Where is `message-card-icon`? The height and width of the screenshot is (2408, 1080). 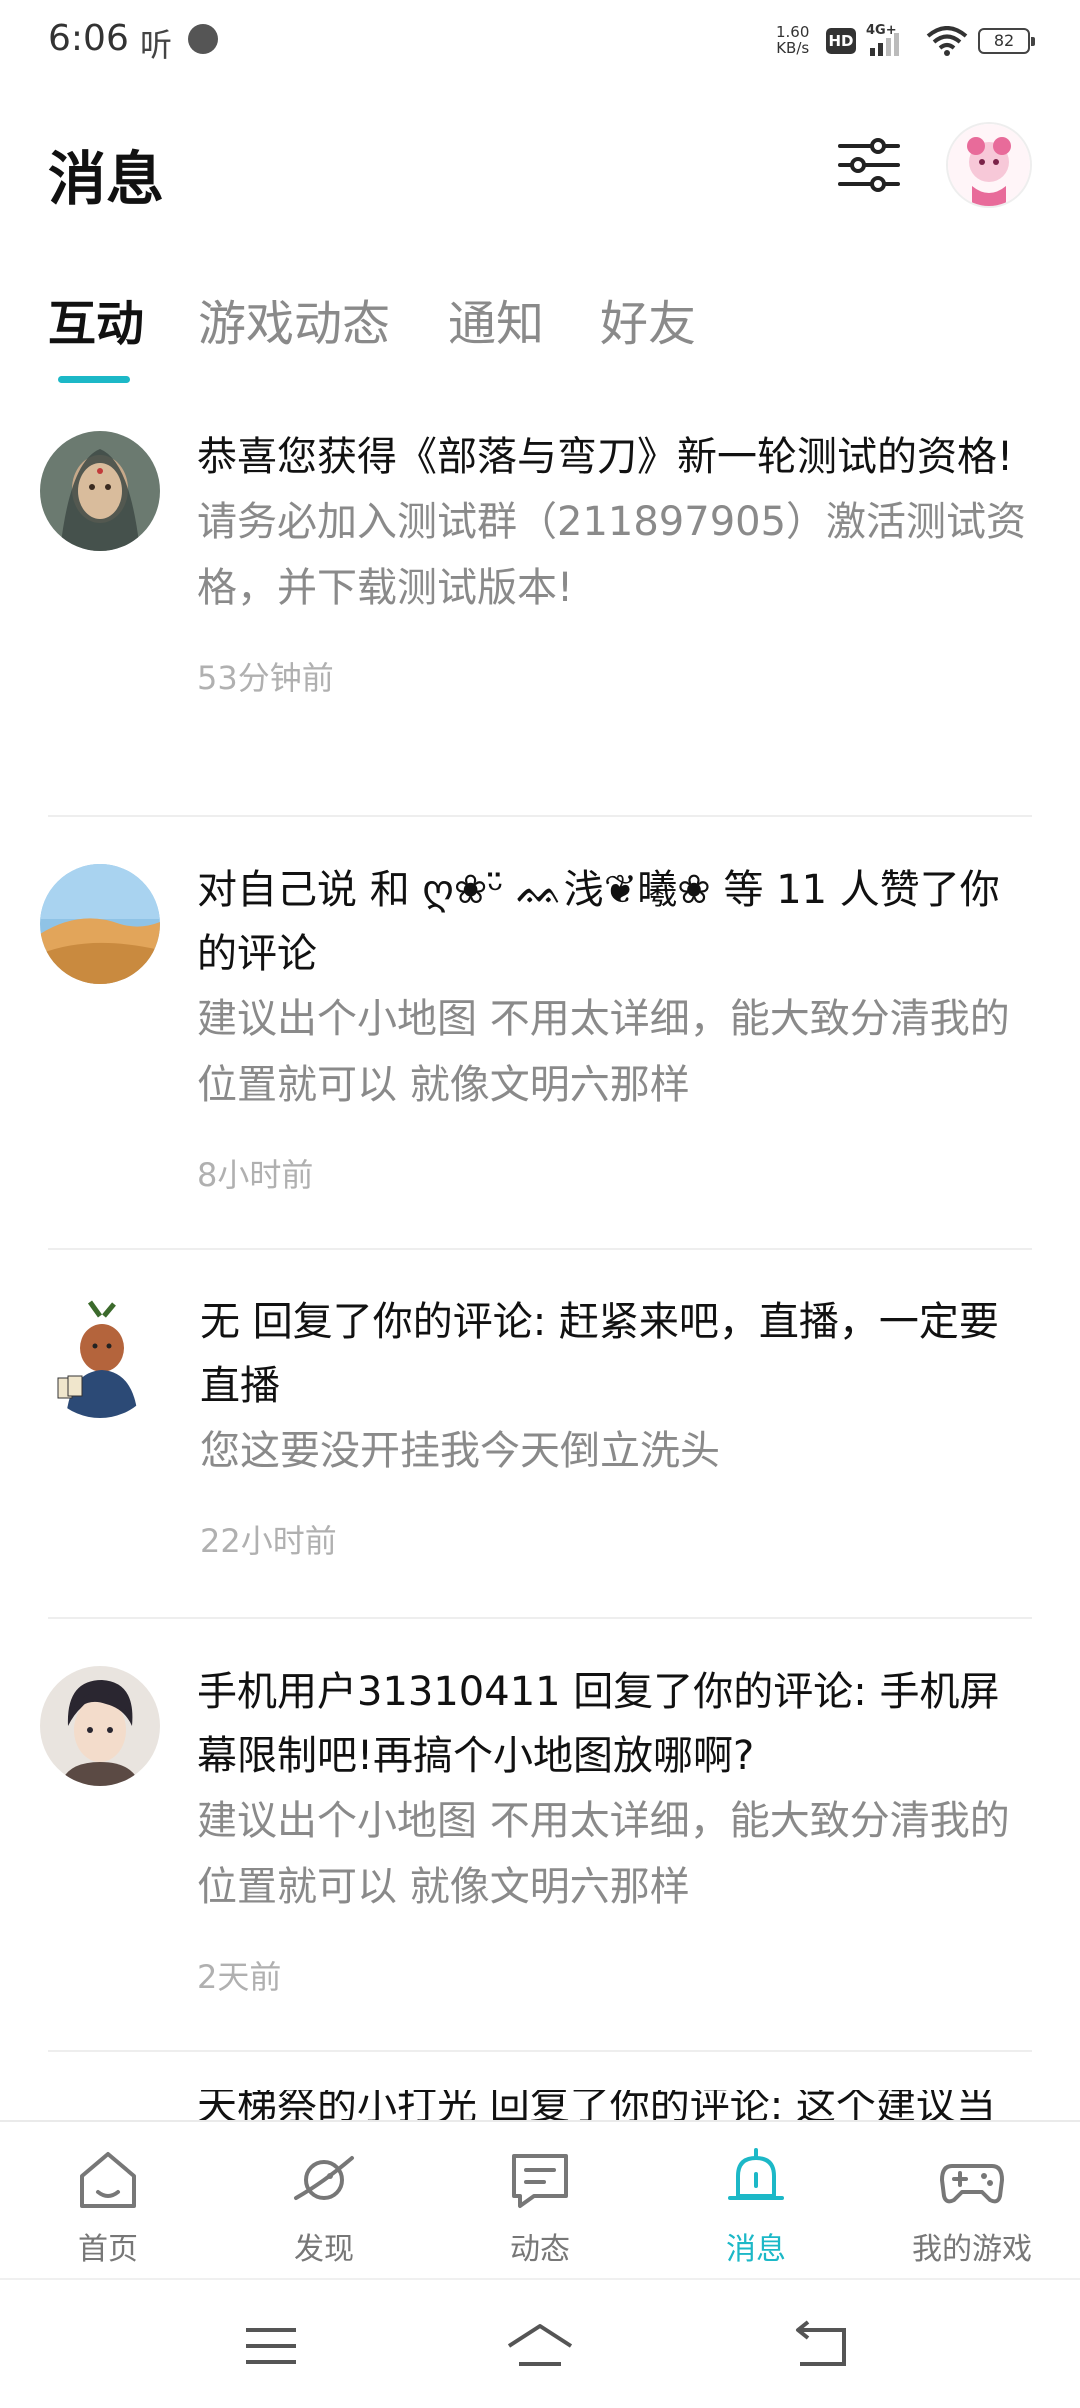
message-card-icon is located at coordinates (540, 2181).